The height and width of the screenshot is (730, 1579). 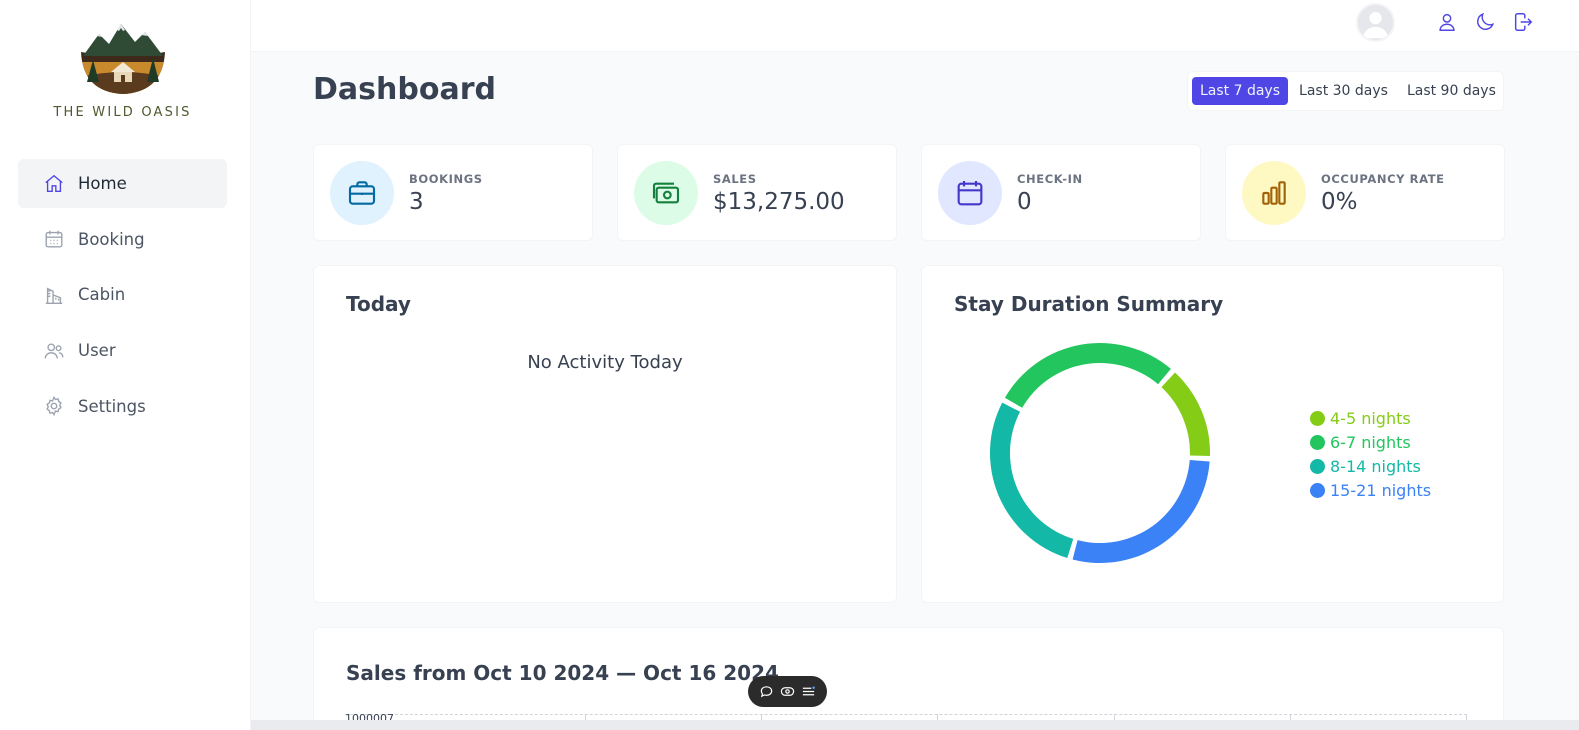 I want to click on users-icon, so click(x=54, y=350).